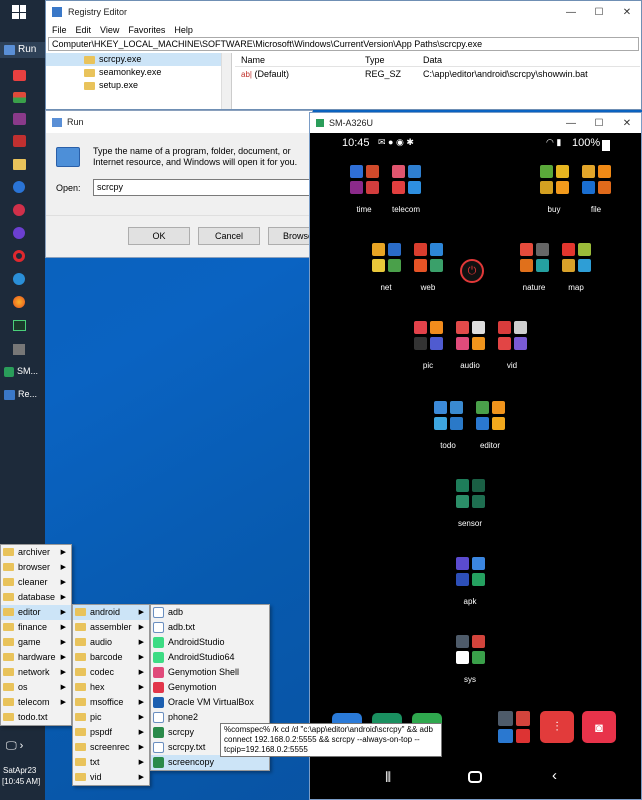 The height and width of the screenshot is (800, 642). I want to click on power-icon: ⏻, so click(472, 271).